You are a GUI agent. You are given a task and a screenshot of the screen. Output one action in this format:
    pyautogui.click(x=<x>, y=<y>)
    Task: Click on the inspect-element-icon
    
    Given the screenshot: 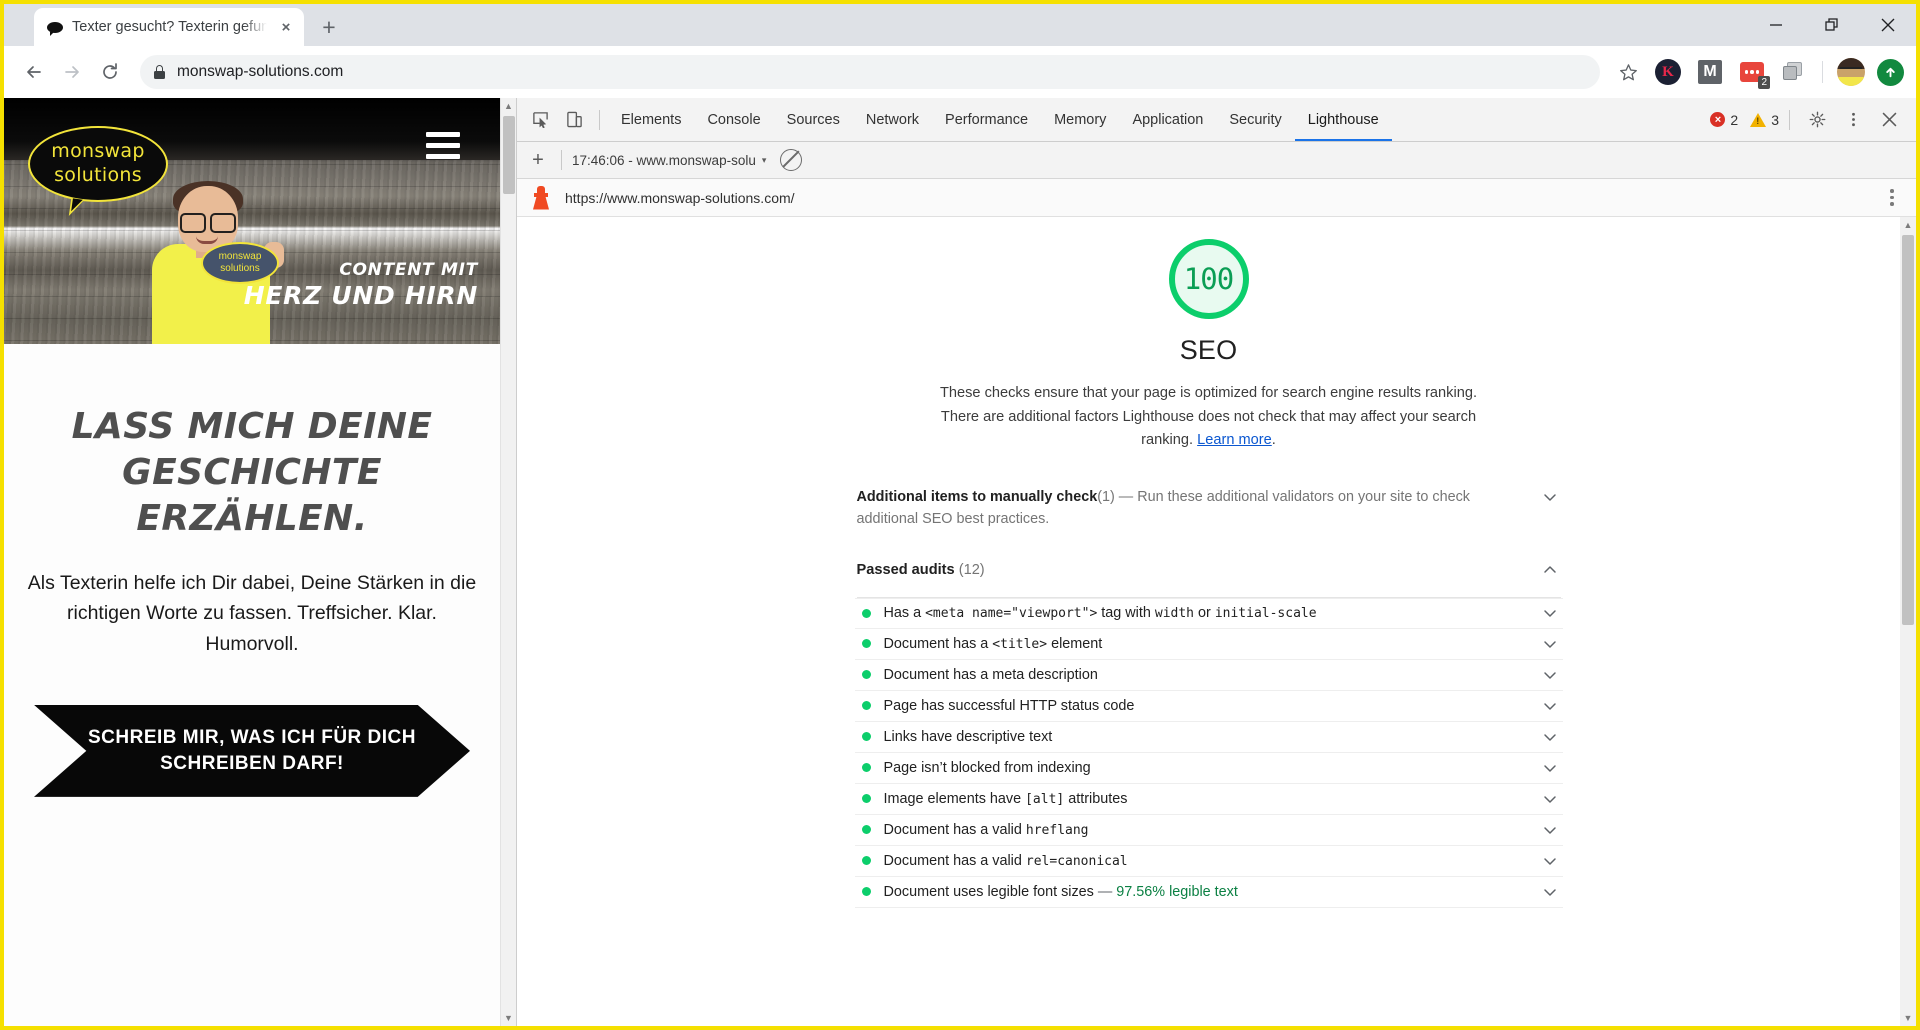 What is the action you would take?
    pyautogui.click(x=540, y=120)
    